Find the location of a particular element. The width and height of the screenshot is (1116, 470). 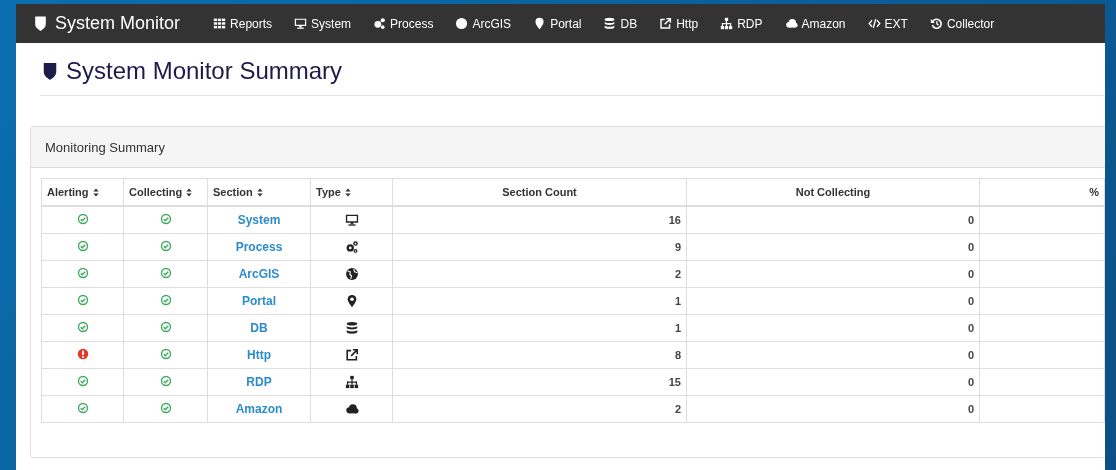

nav-link: Collector is located at coordinates (962, 23).